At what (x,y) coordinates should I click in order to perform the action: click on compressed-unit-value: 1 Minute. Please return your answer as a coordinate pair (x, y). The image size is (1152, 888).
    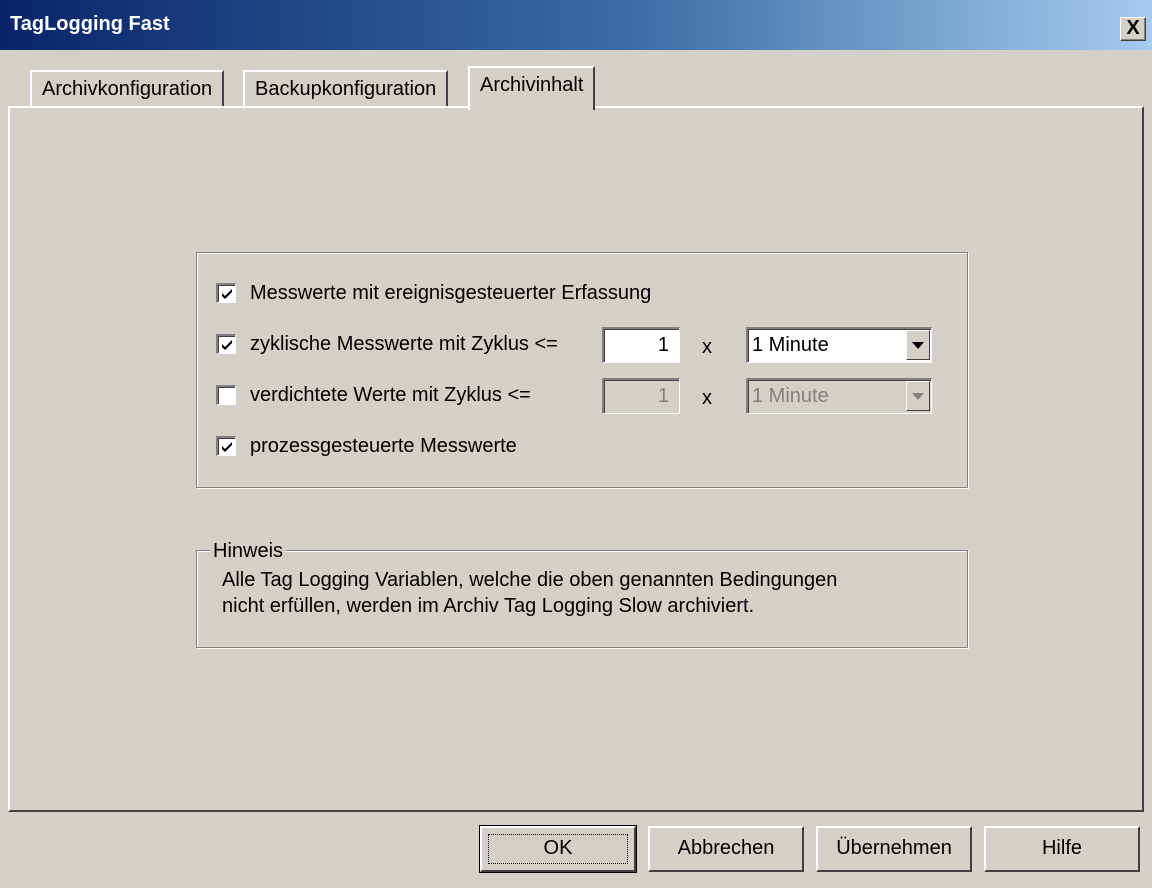
    Looking at the image, I should click on (790, 396).